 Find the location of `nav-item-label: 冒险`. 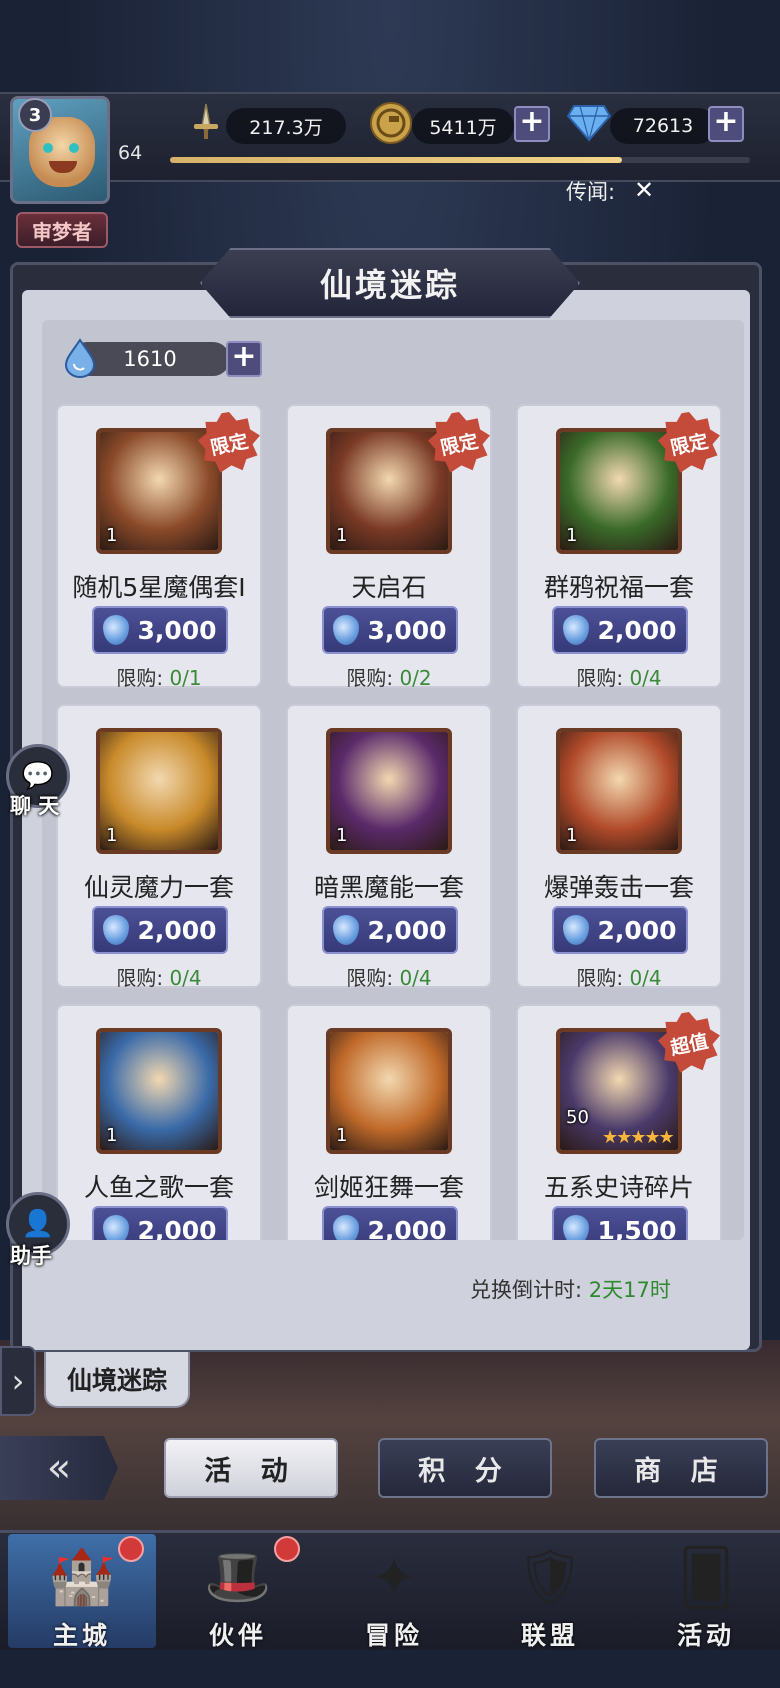

nav-item-label: 冒险 is located at coordinates (393, 1635).